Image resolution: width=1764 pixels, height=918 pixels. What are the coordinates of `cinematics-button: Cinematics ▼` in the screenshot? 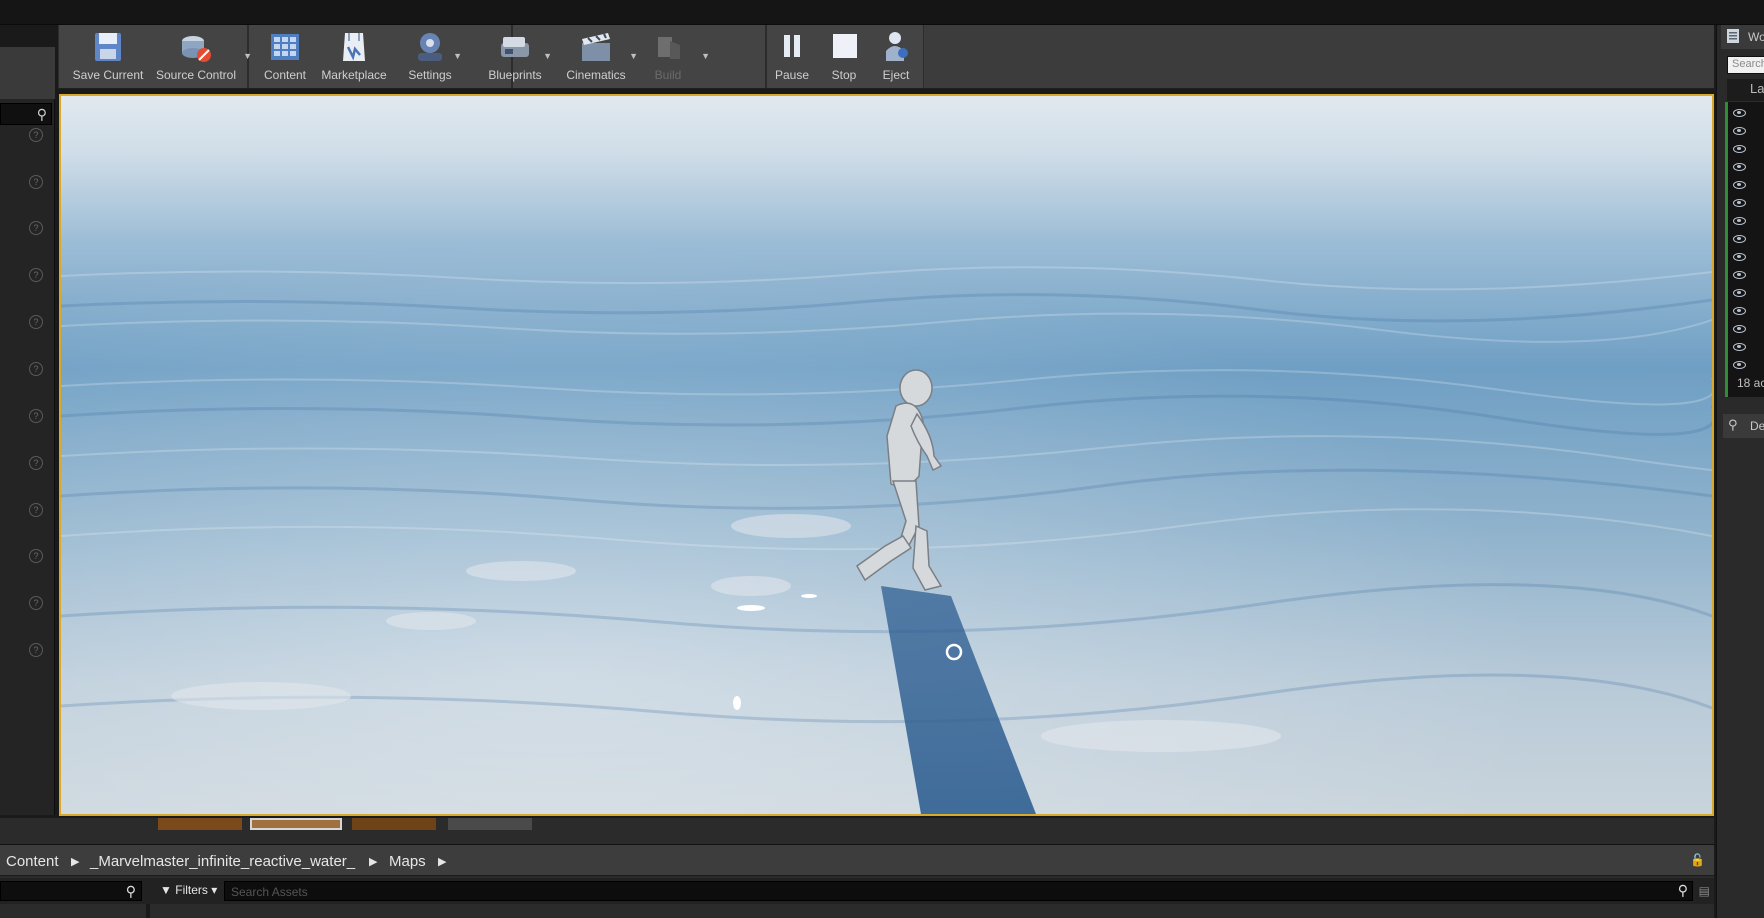 It's located at (596, 56).